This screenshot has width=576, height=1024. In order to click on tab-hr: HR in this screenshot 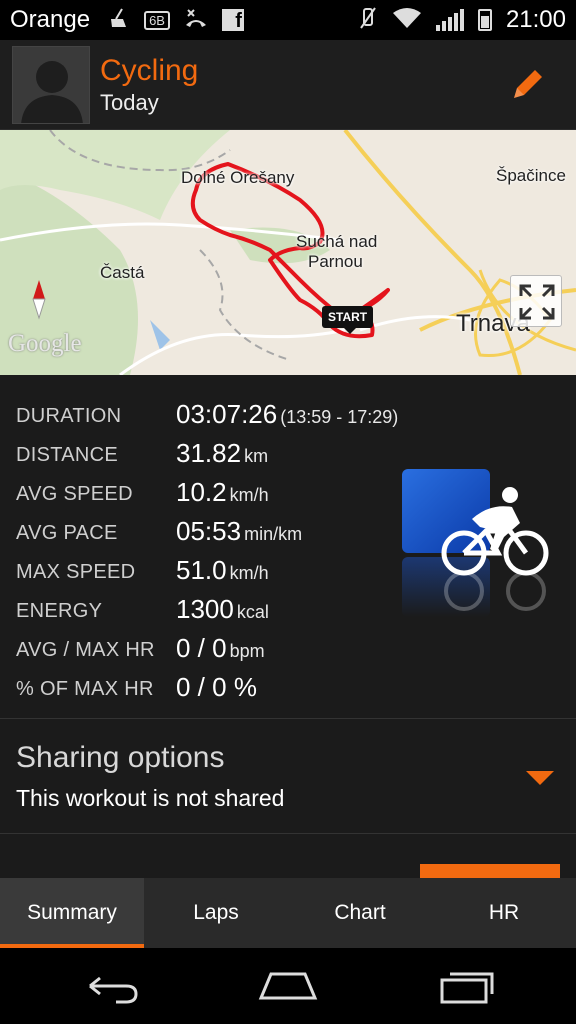, I will do `click(504, 913)`.